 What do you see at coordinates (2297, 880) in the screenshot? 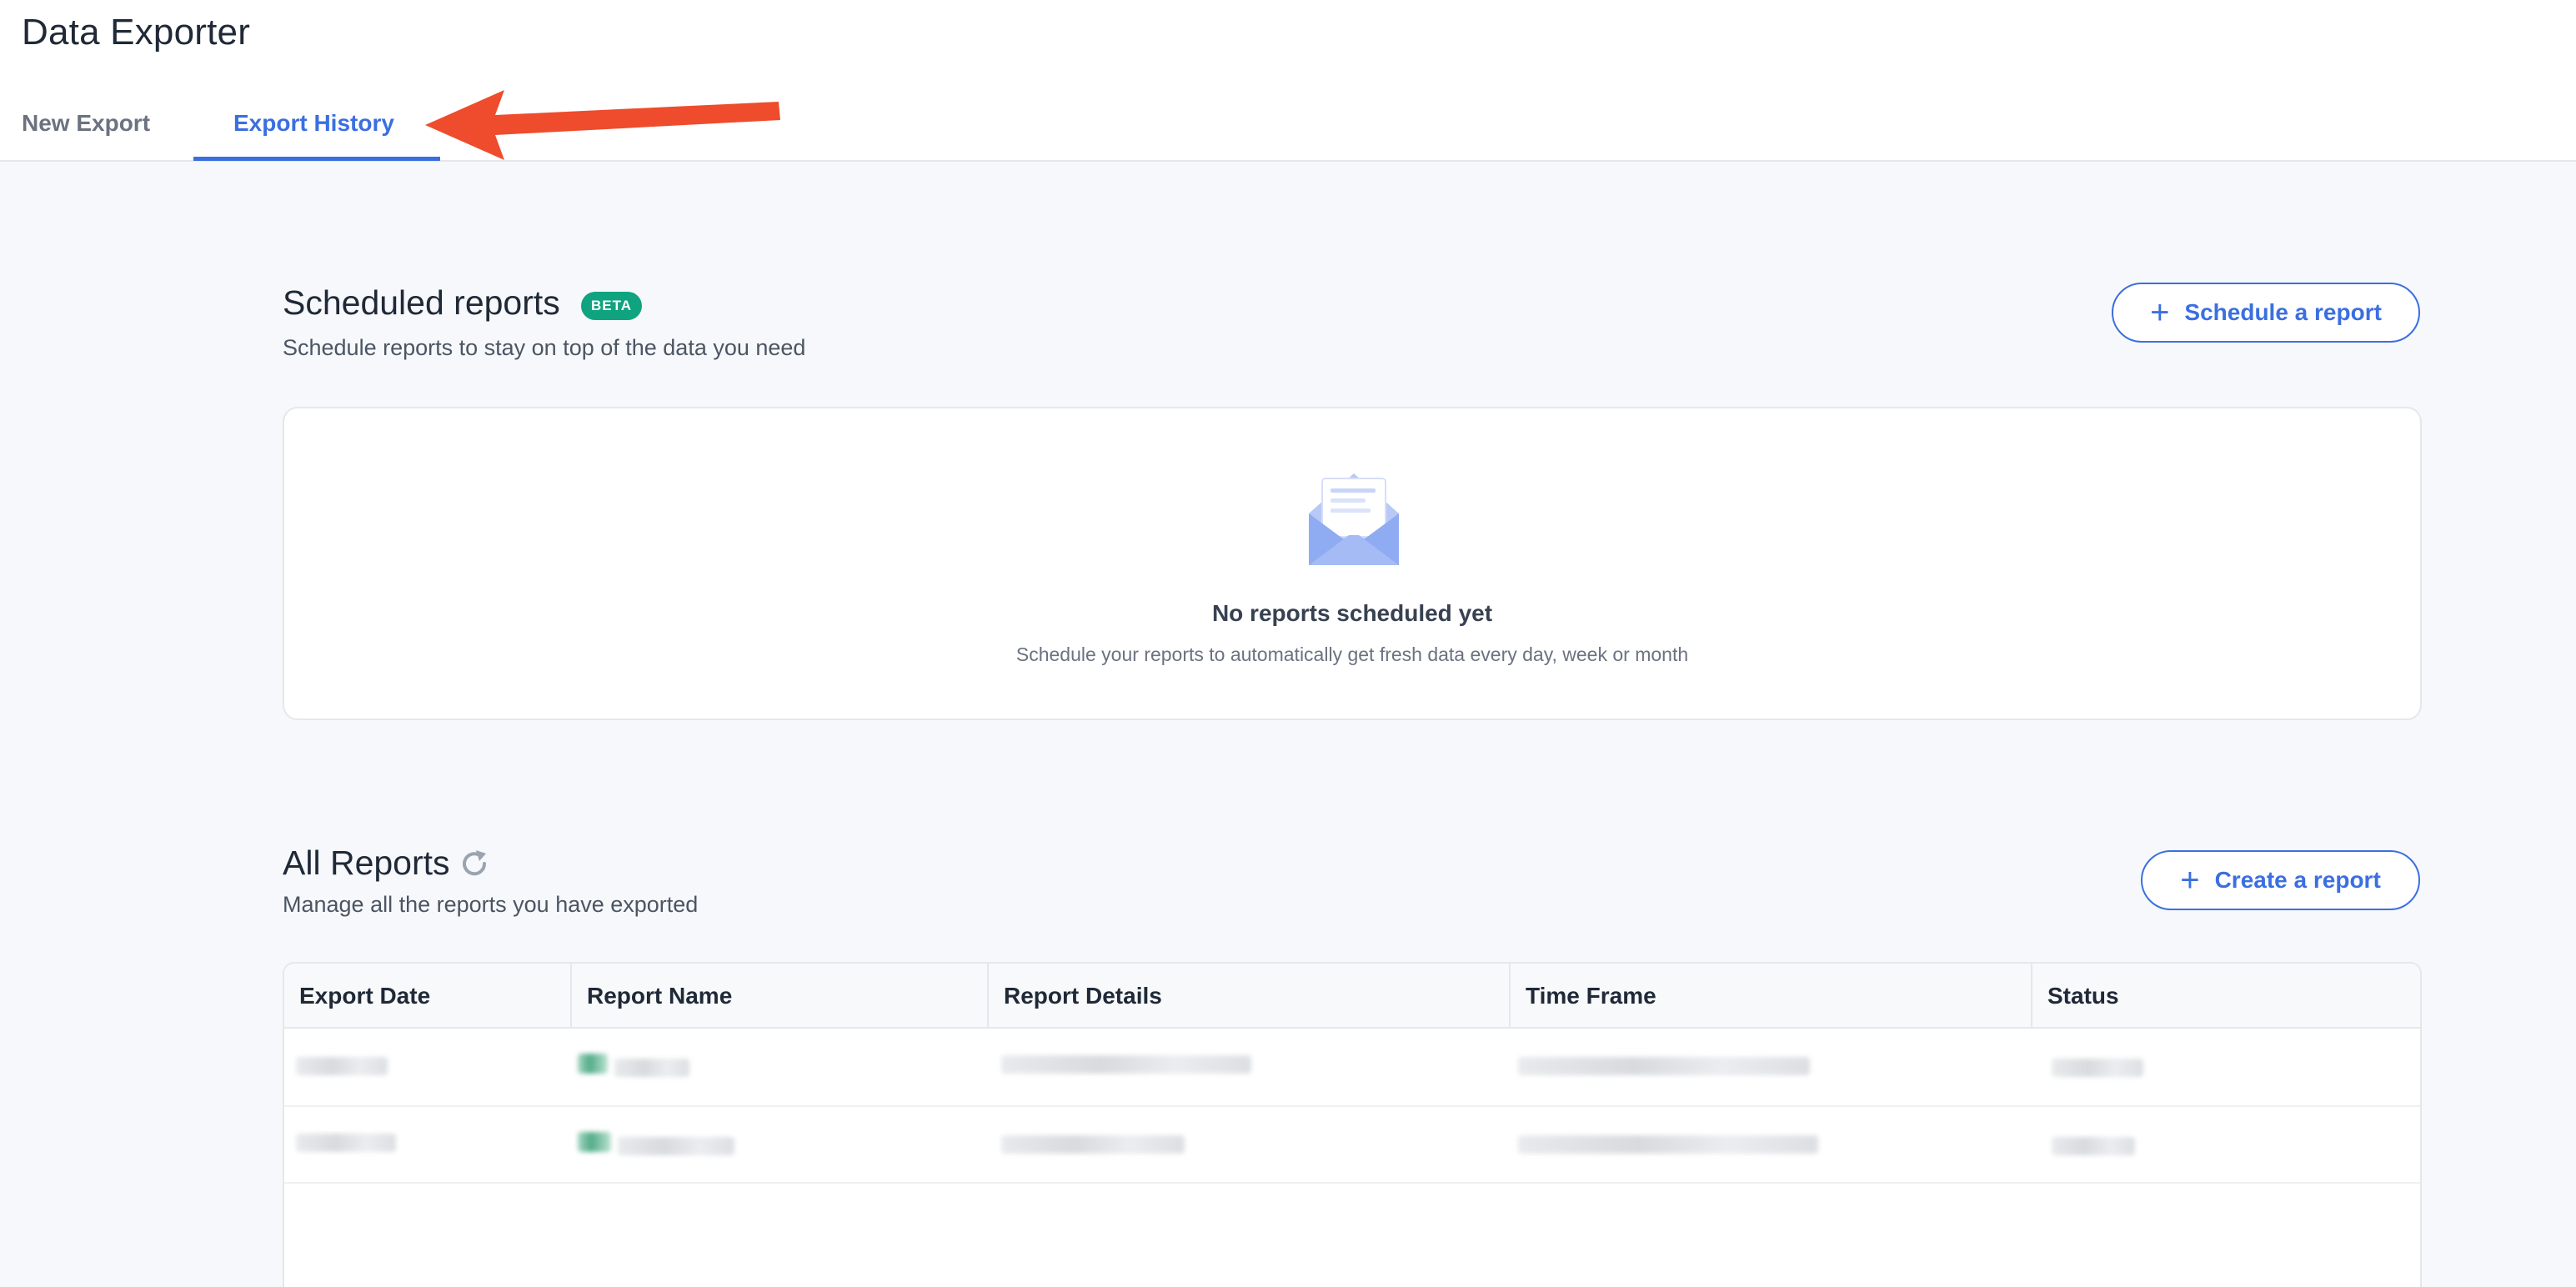
I see `create-report-button-label: Create a report` at bounding box center [2297, 880].